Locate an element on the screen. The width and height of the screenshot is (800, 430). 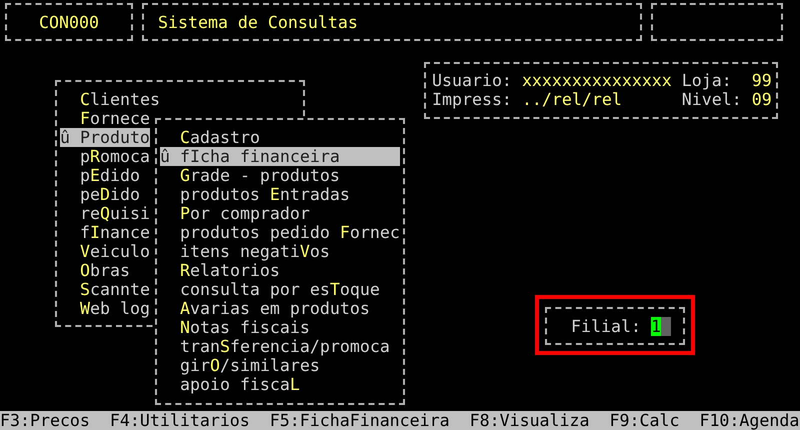
menu-item: Fornece is located at coordinates (105, 118).